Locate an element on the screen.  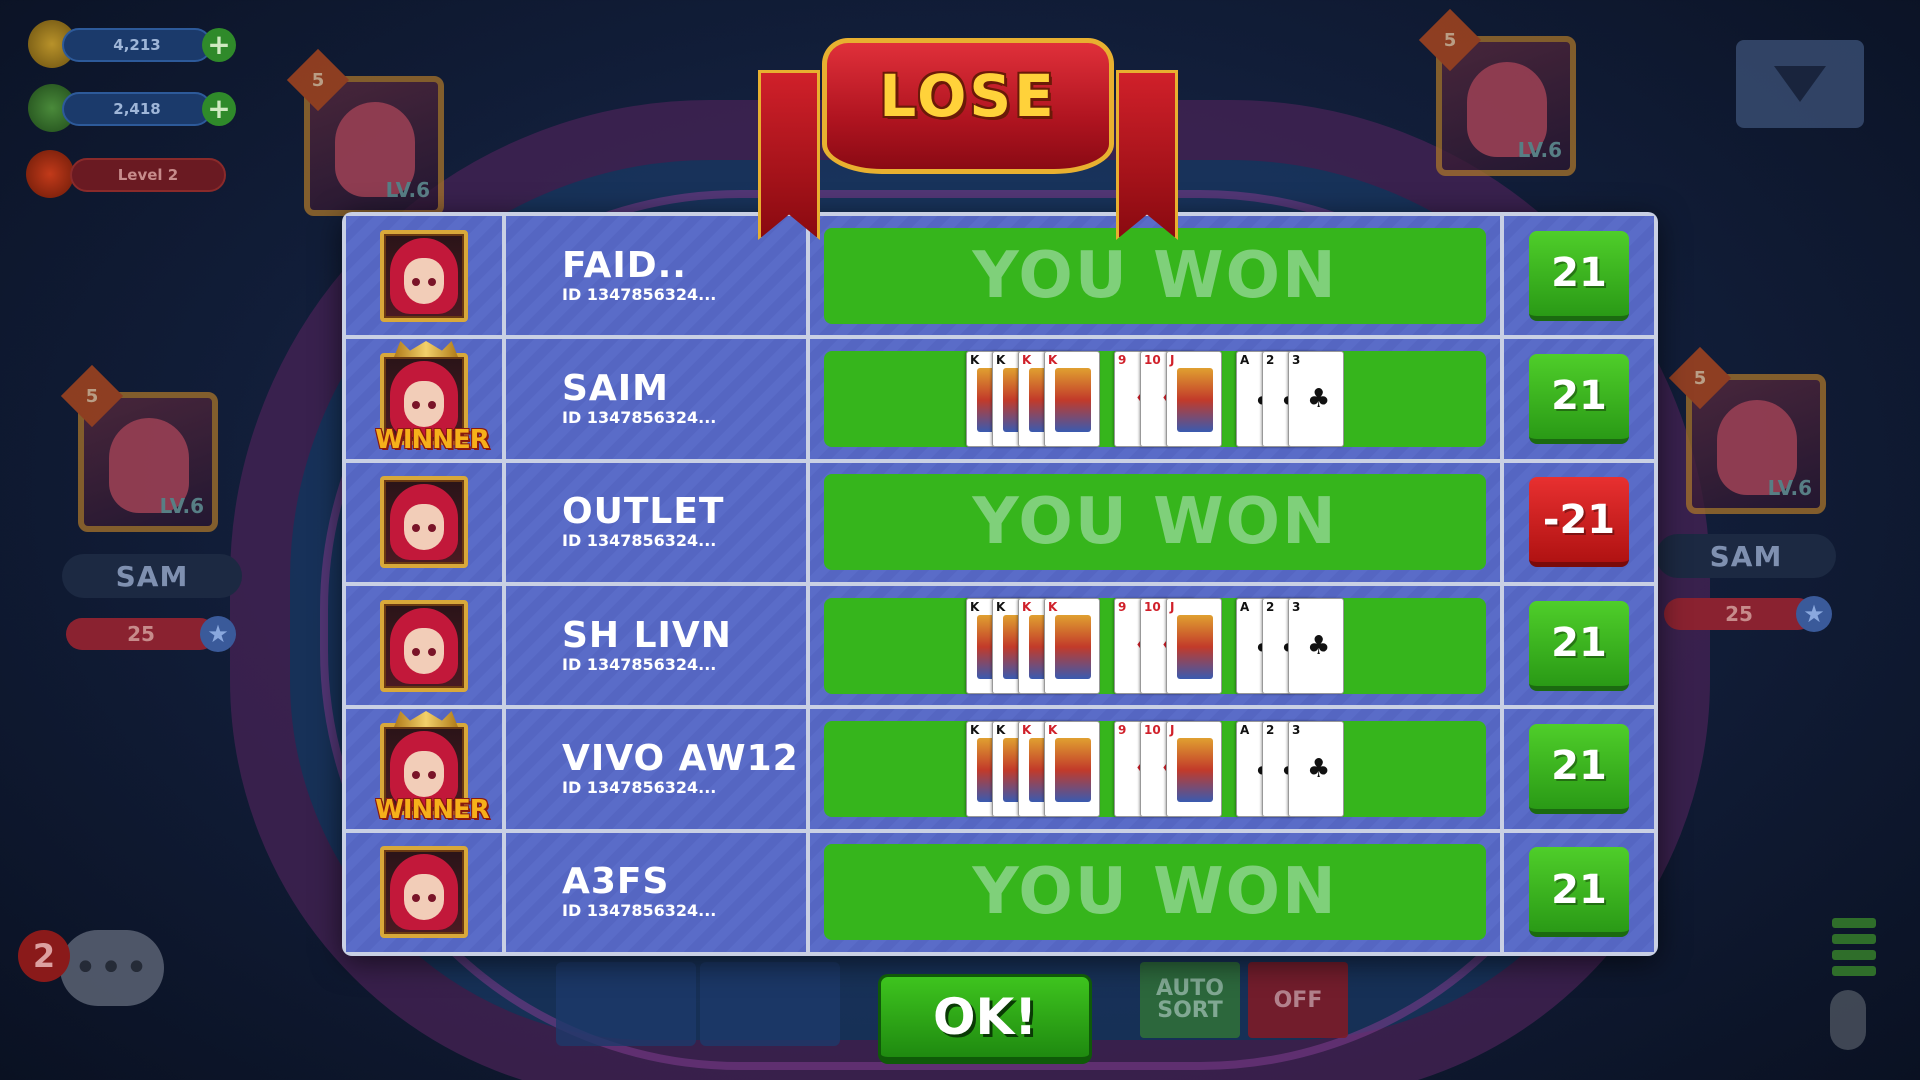
autosort-button: AUTO SORT is located at coordinates (1190, 1000).